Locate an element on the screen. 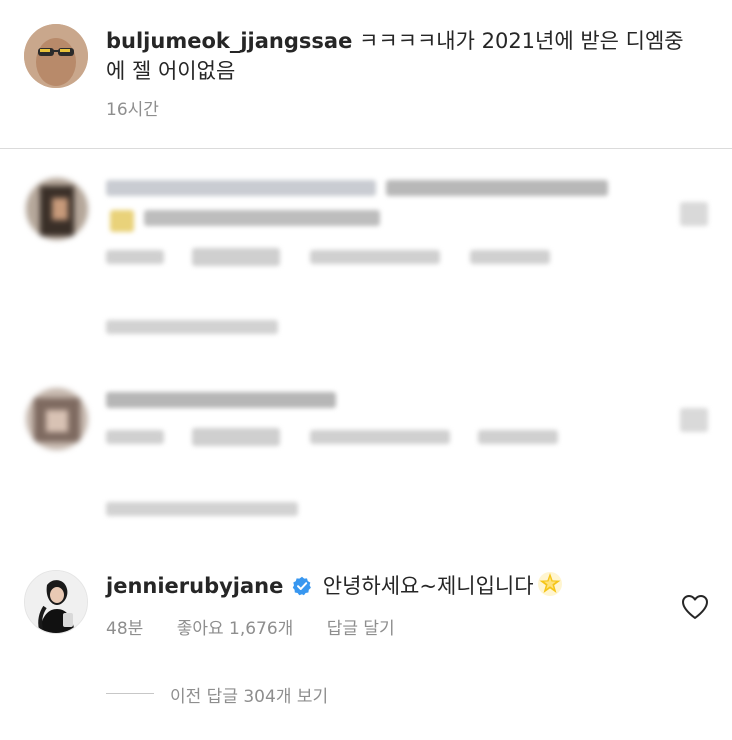 The width and height of the screenshot is (732, 740). view-replies-rule is located at coordinates (130, 693).